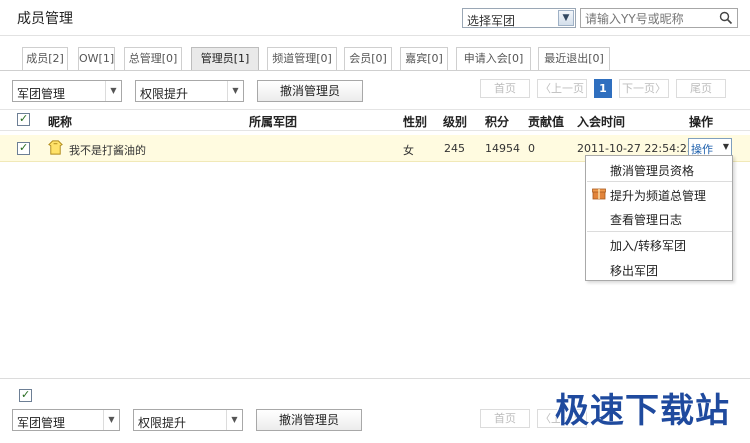 The width and height of the screenshot is (750, 443). Describe the element at coordinates (646, 219) in the screenshot. I see `menu-item-view-logs: 查看管理日志` at that location.